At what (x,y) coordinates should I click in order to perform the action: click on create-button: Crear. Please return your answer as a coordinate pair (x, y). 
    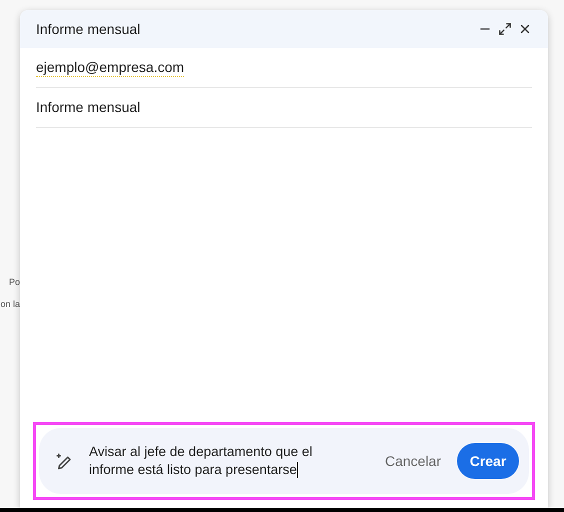
    Looking at the image, I should click on (488, 461).